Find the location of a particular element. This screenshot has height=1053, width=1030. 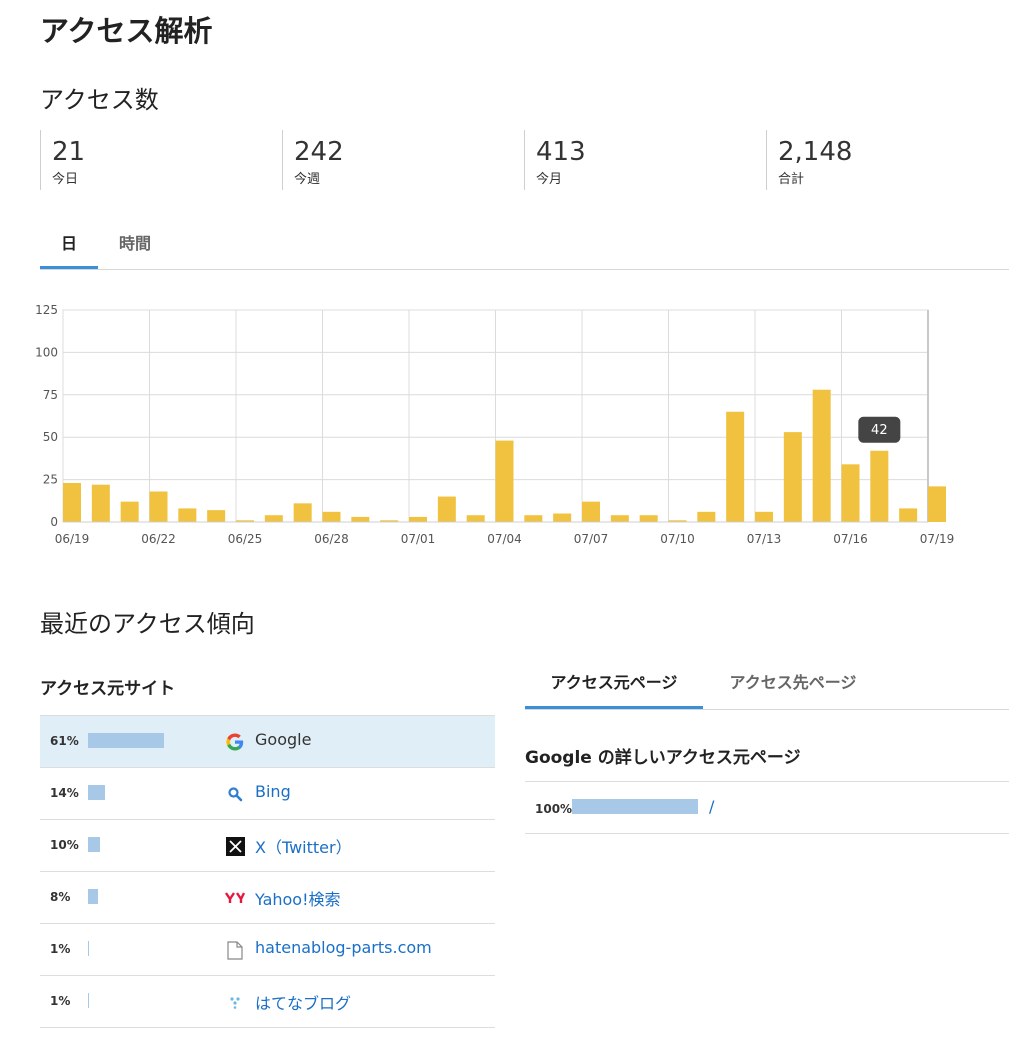

stat-today: 21 今日 is located at coordinates (62, 160).